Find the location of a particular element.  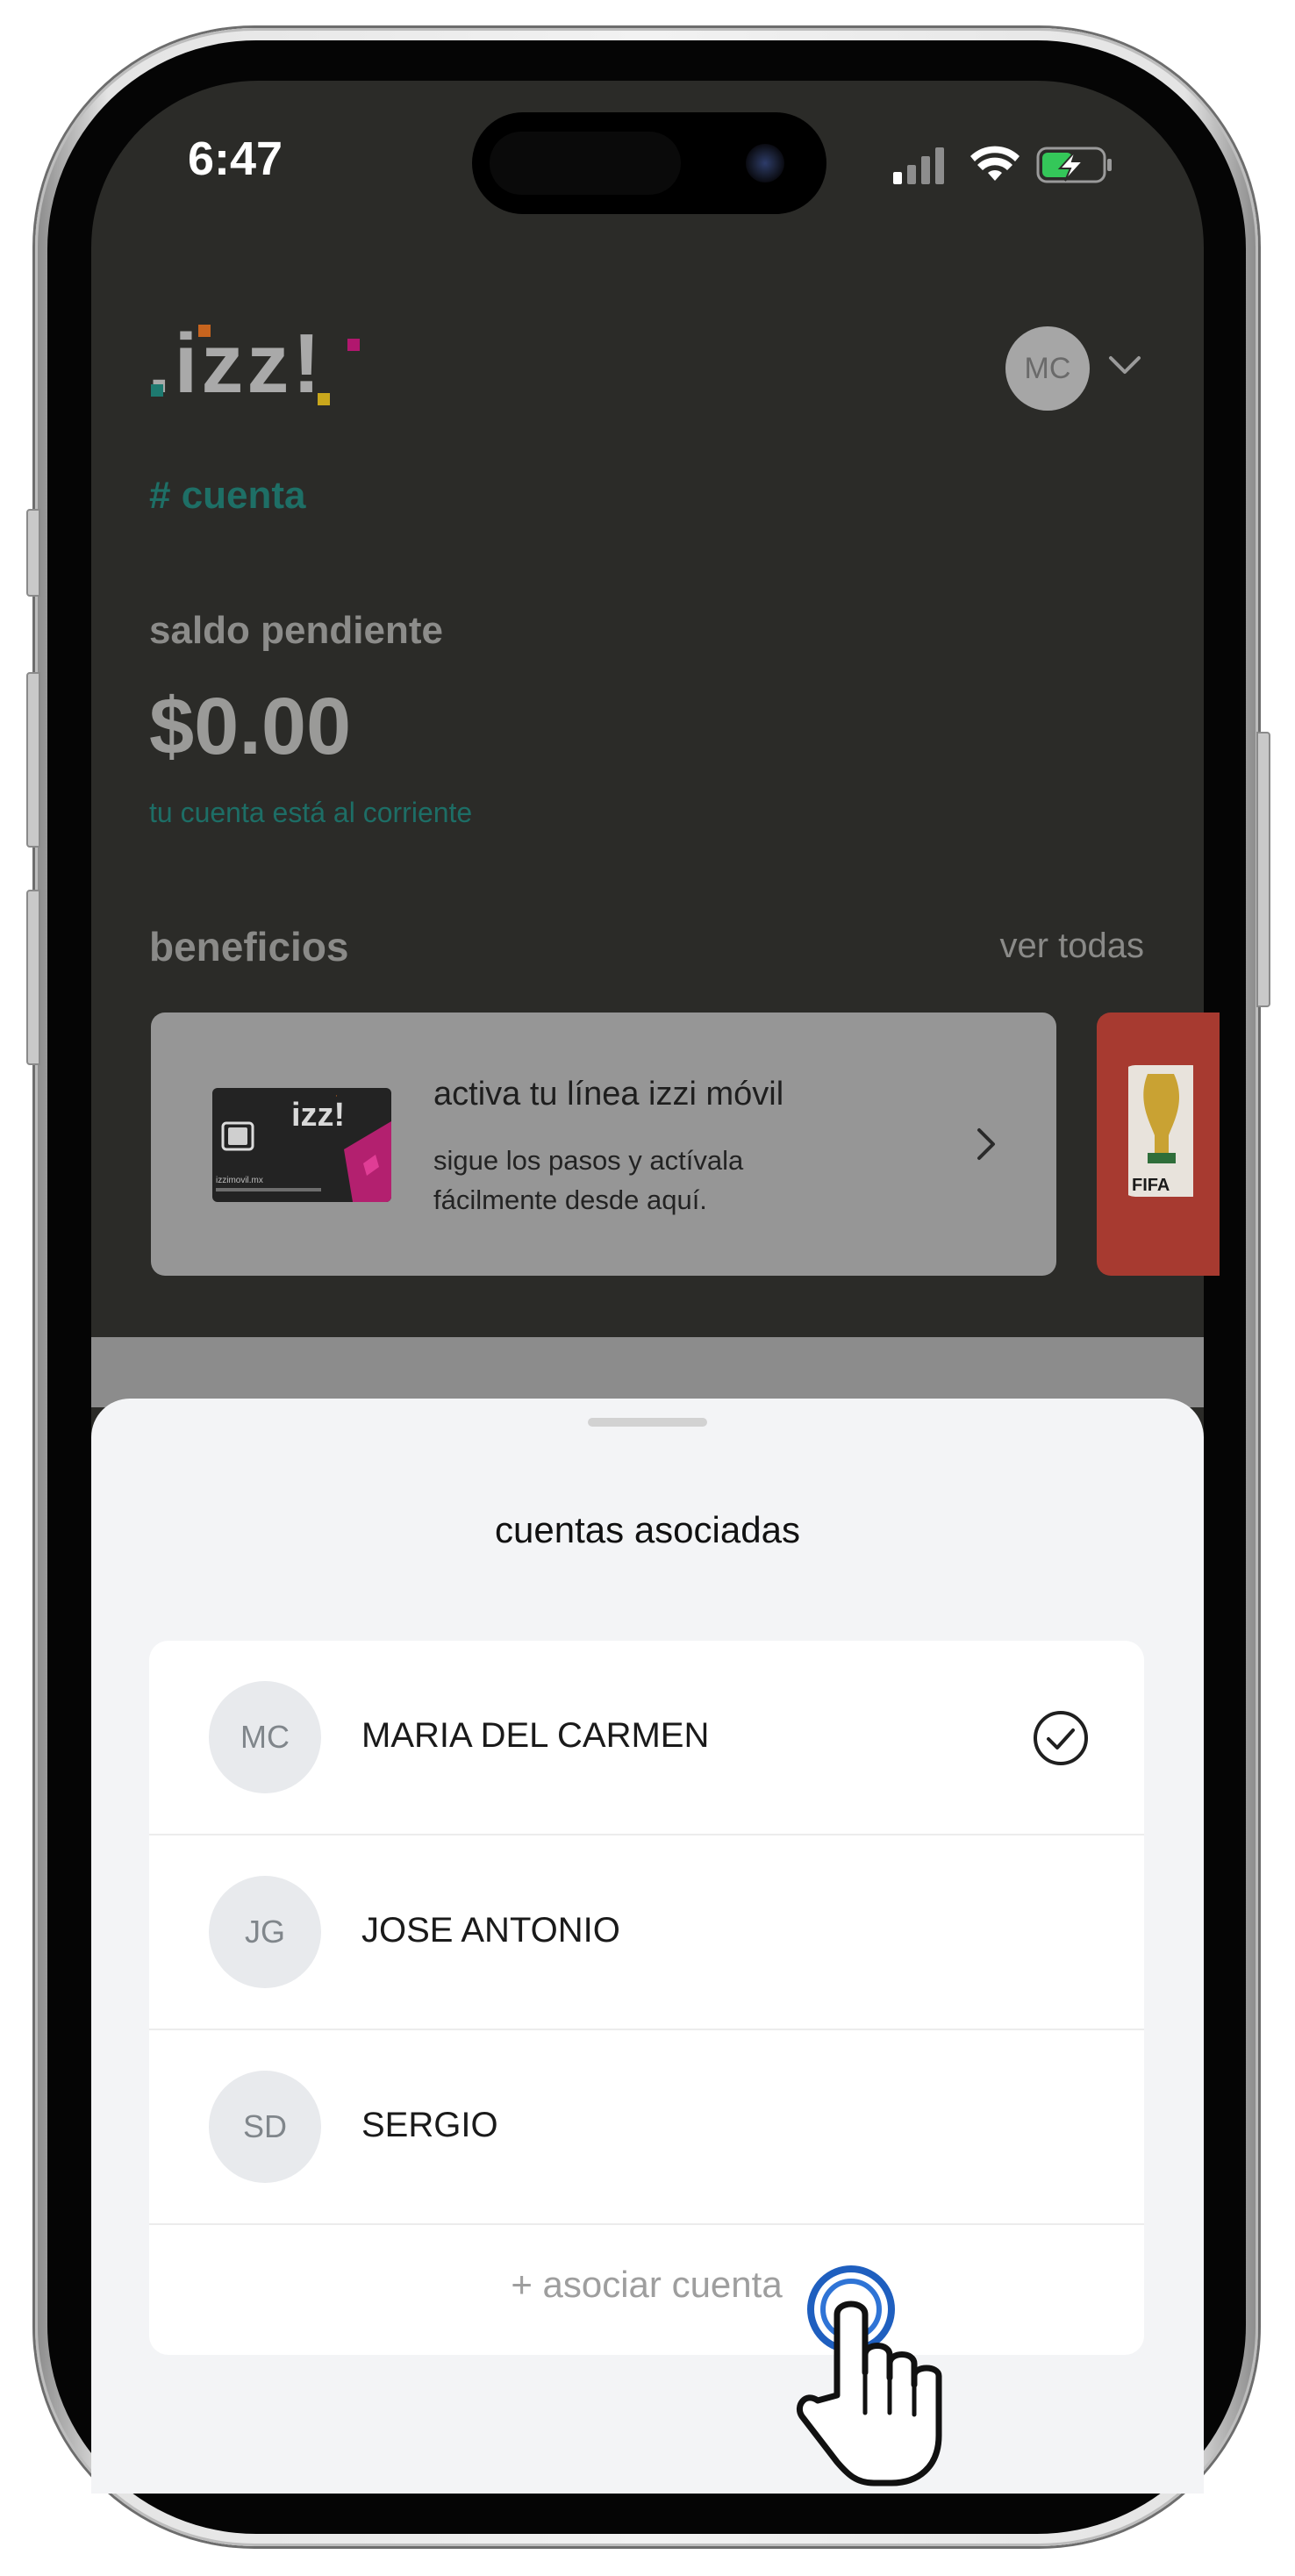

account-row-sergio: SD SERGIO is located at coordinates (646, 2127).